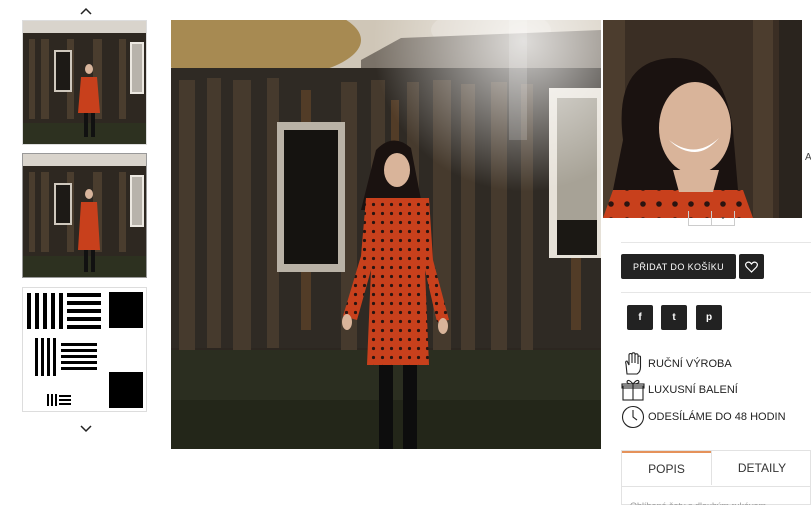 The image size is (811, 505). I want to click on facebook-share-button: f, so click(640, 317).